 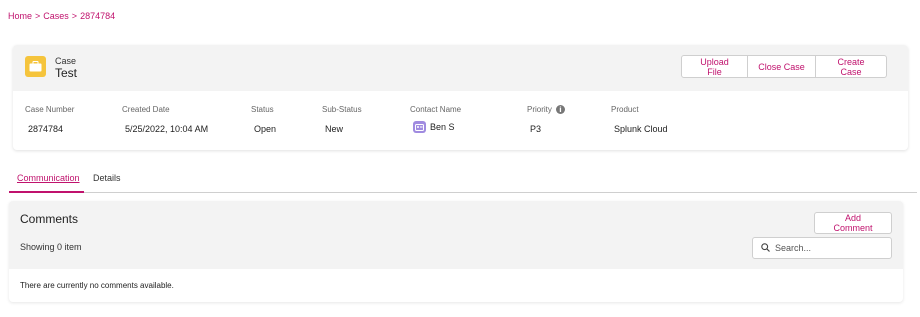 What do you see at coordinates (342, 119) in the screenshot?
I see `field-sub-status: Sub-Status New` at bounding box center [342, 119].